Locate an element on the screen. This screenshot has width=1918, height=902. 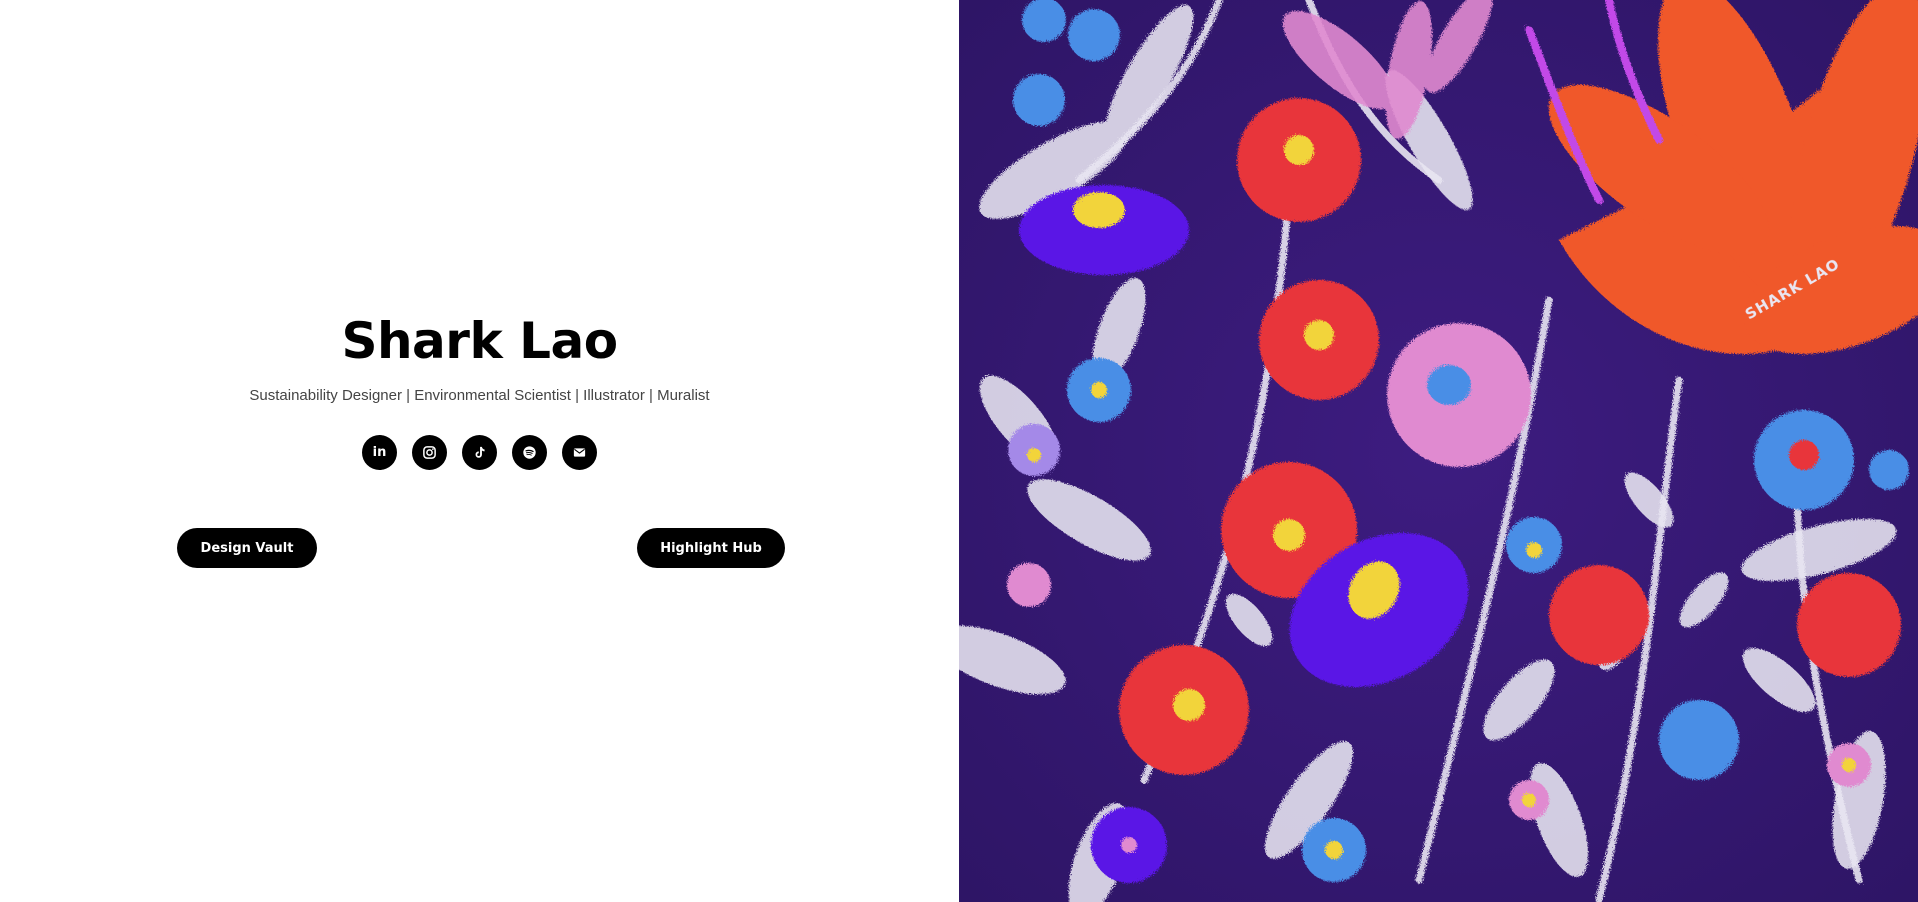
tiktok-icon is located at coordinates (480, 452).